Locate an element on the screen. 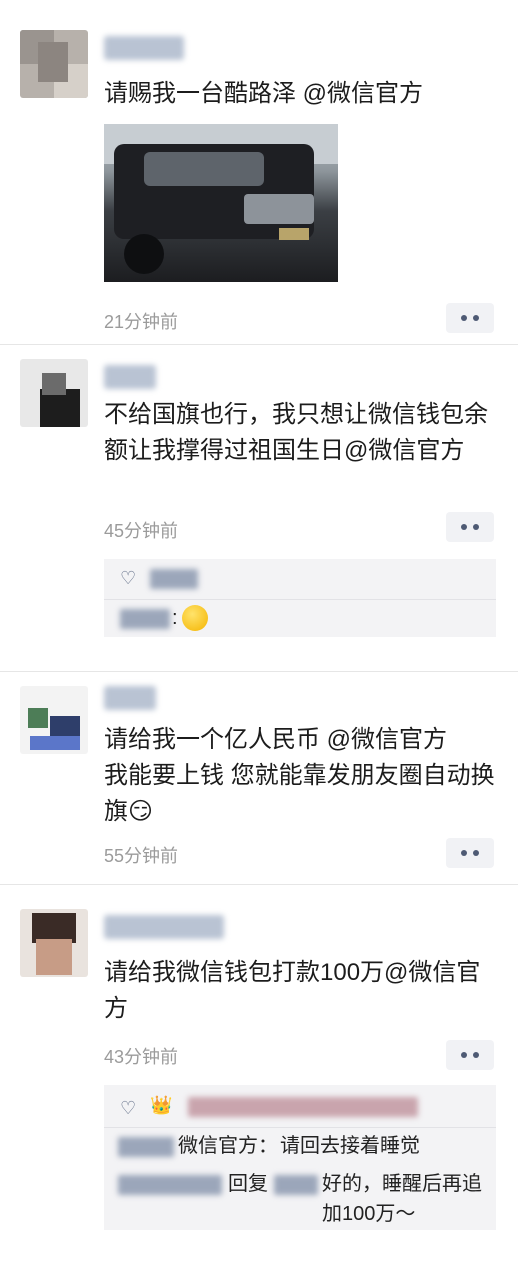 The image size is (518, 1262). comment-author-label: 微信官方： is located at coordinates (228, 1146).